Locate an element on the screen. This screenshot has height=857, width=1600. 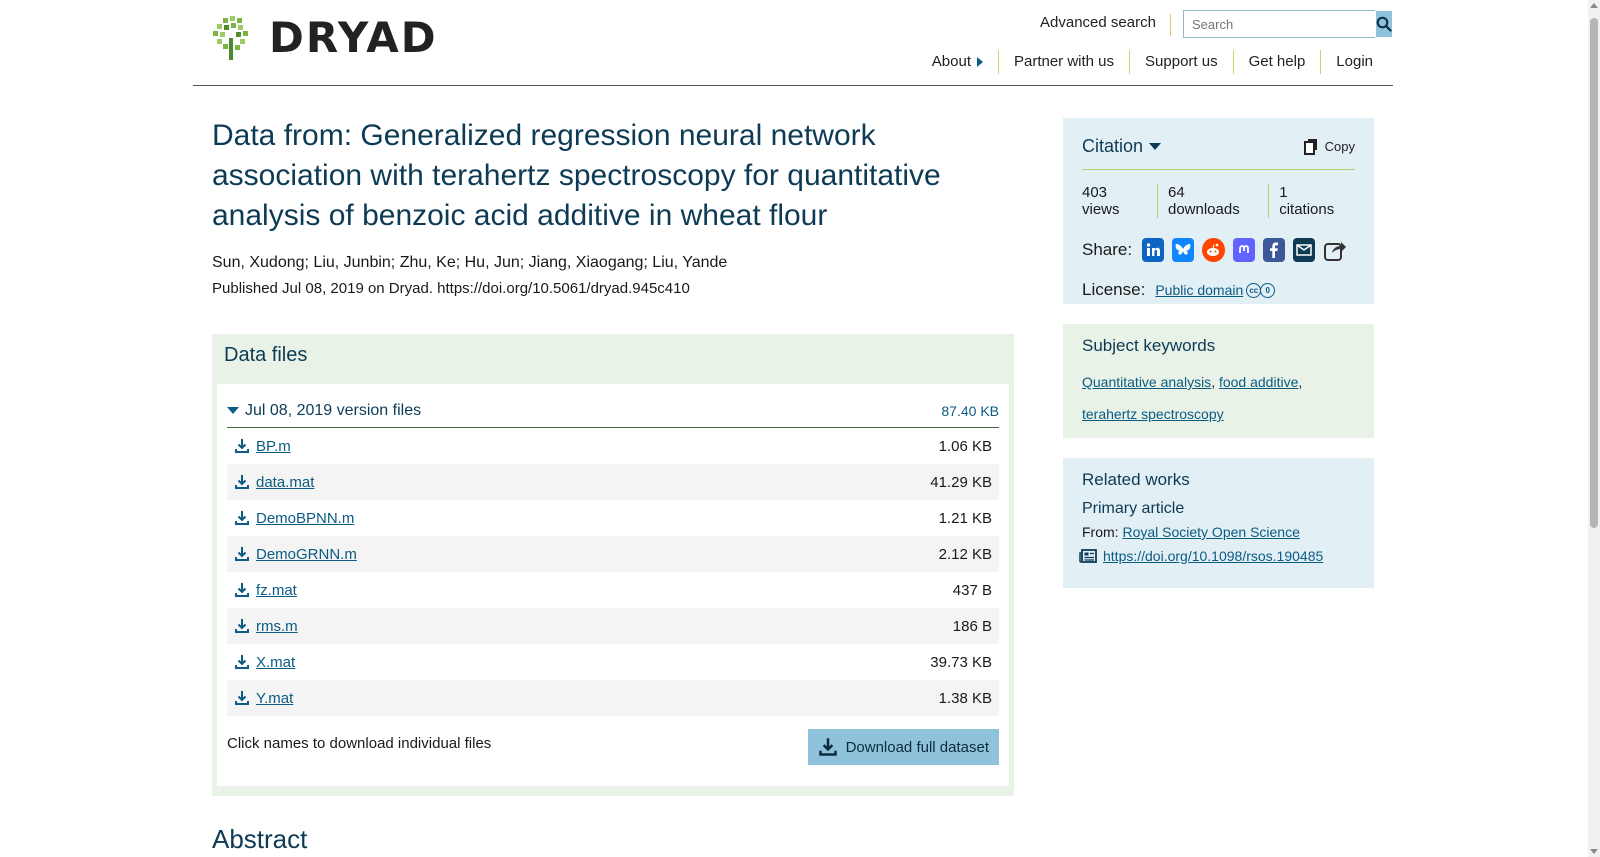
file-name-wrap: rms.m is located at coordinates (266, 626).